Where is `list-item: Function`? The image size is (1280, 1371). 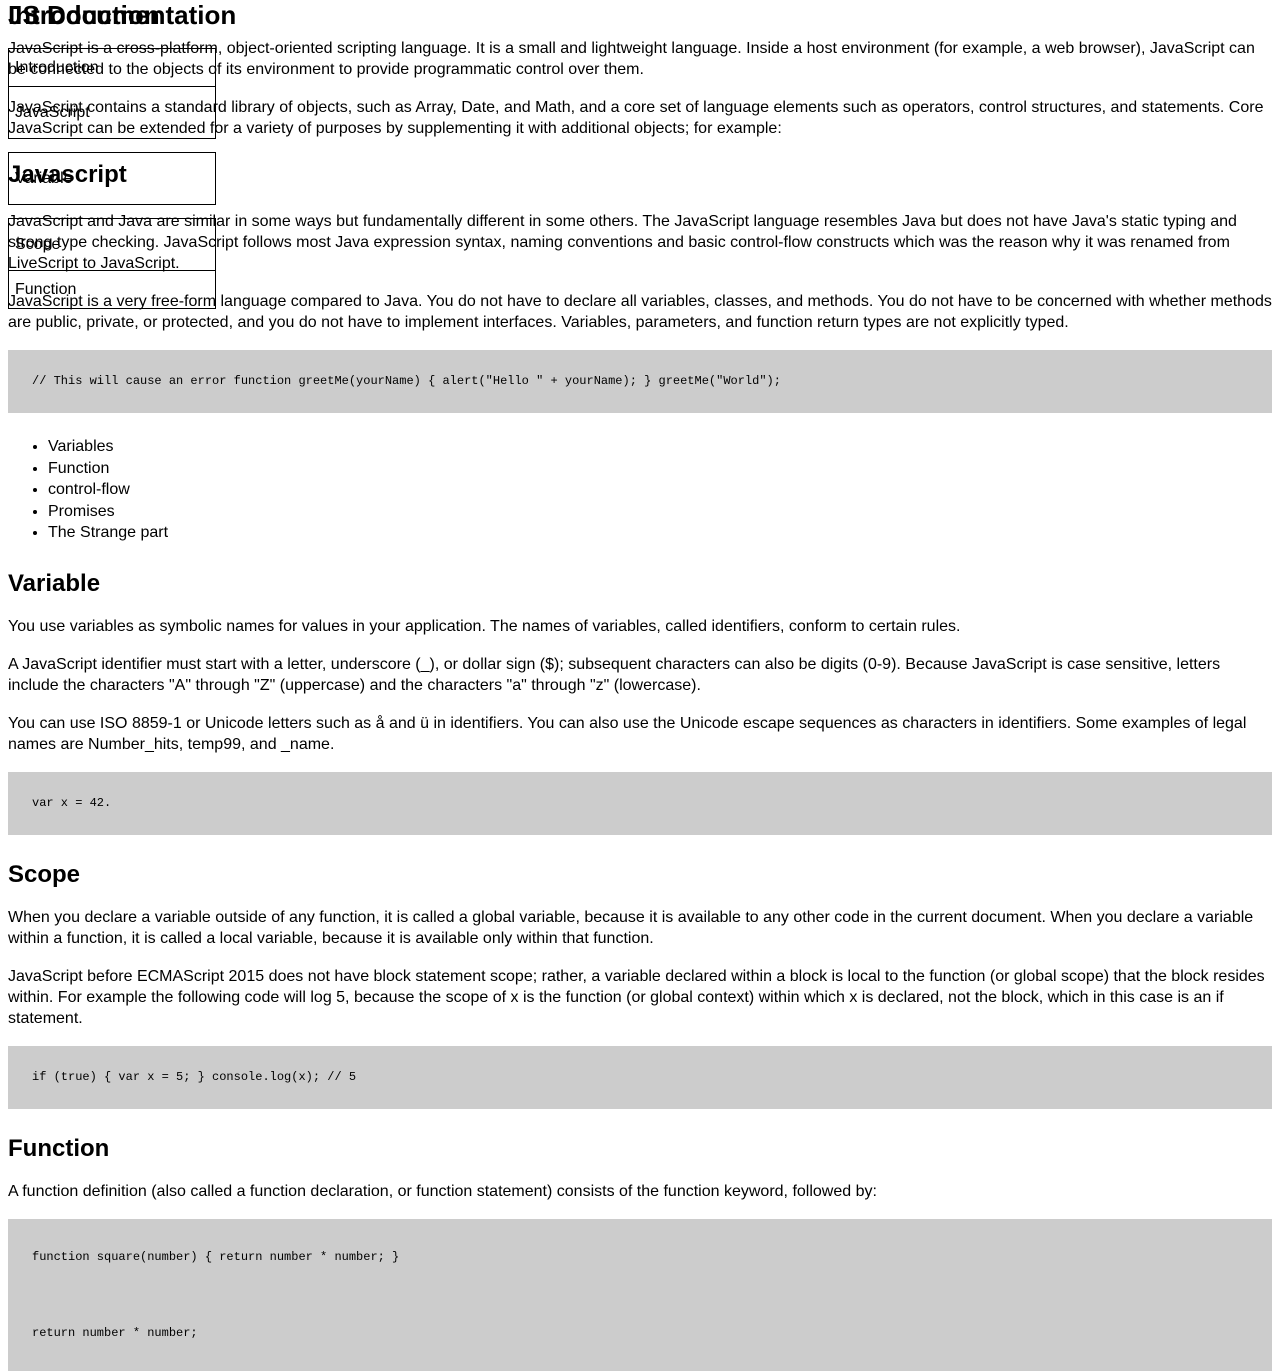
list-item: Function is located at coordinates (660, 469).